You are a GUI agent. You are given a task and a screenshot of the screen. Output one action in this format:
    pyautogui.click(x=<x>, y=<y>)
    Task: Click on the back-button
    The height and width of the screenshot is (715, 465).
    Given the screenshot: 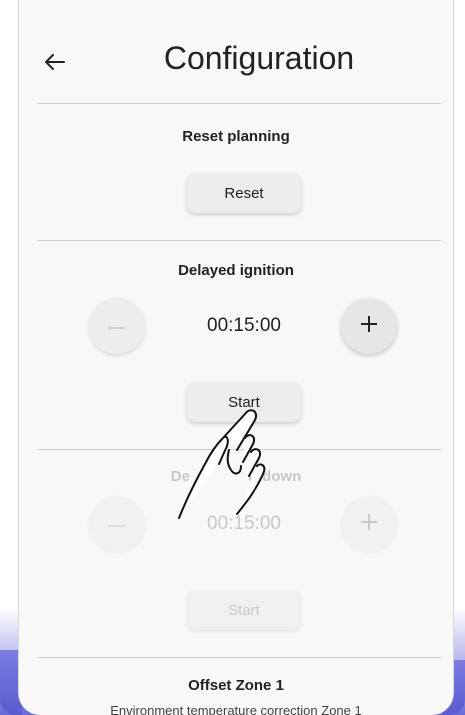 What is the action you would take?
    pyautogui.click(x=55, y=64)
    